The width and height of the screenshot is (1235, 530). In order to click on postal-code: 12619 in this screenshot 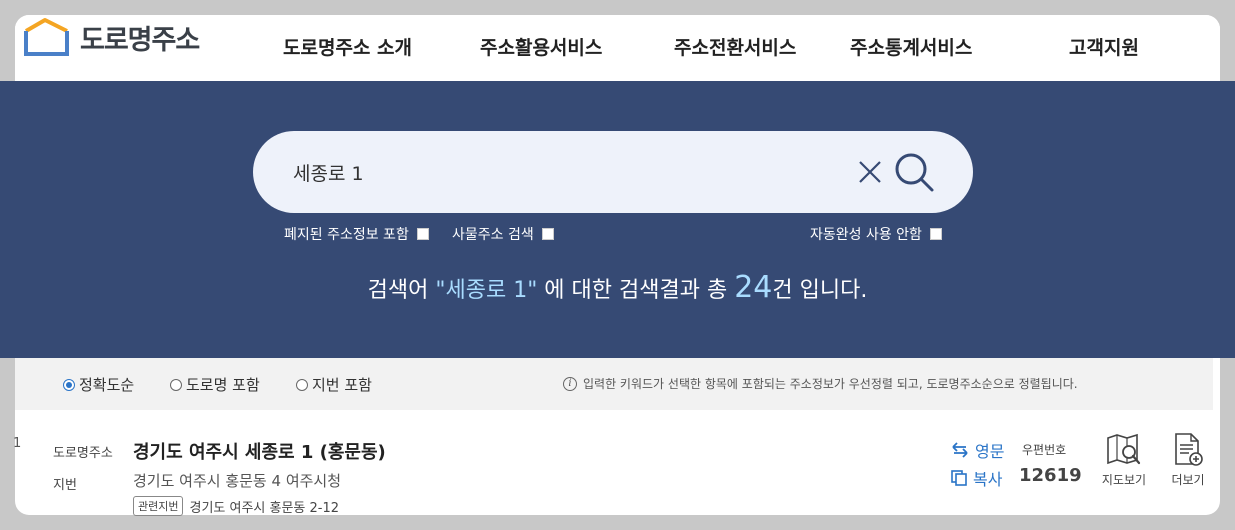, I will do `click(1050, 475)`.